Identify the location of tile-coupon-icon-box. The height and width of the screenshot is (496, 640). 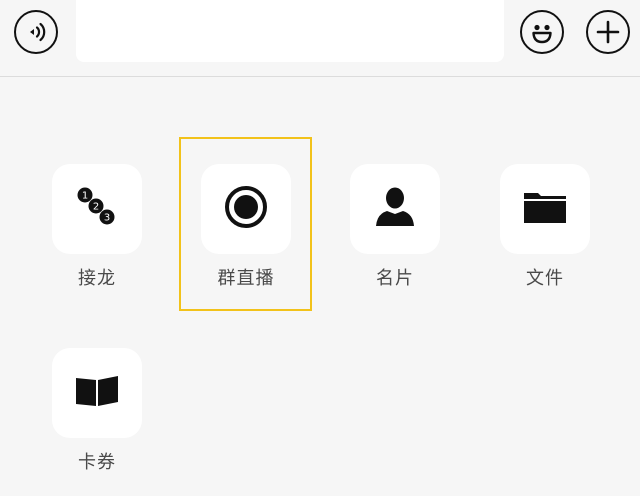
(97, 393).